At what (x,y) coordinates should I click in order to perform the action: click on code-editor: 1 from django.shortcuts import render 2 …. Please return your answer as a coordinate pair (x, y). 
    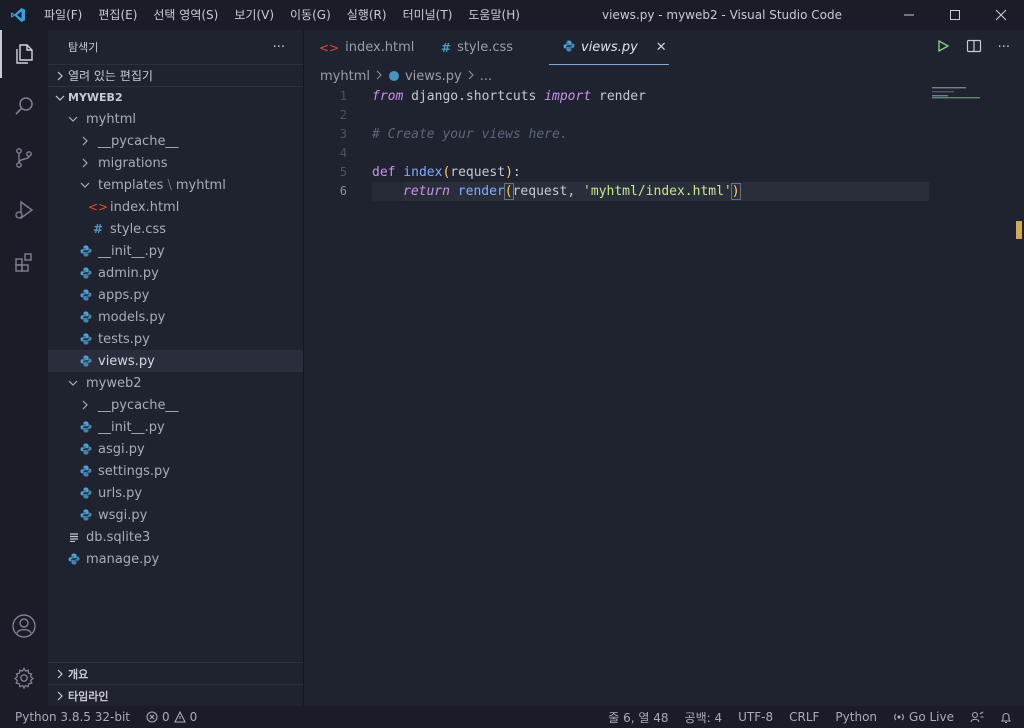
    Looking at the image, I should click on (655, 144).